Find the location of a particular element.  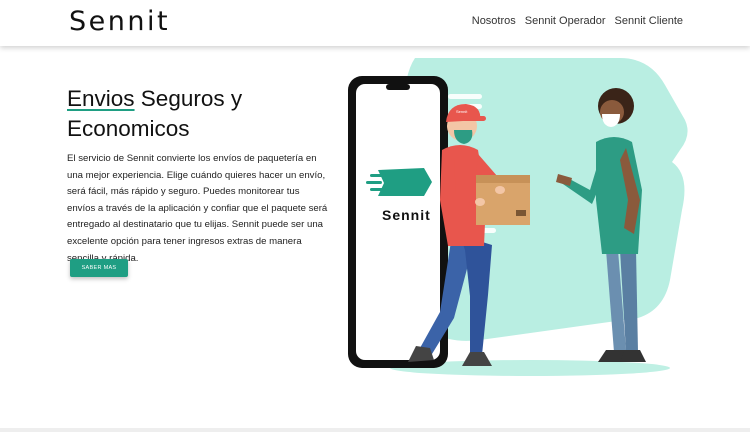

hero-title-accent: Envios is located at coordinates (101, 98).